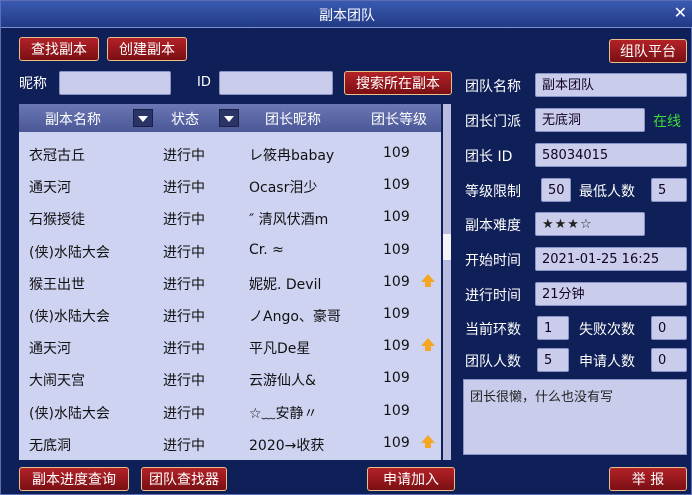 Image resolution: width=692 pixels, height=495 pixels. I want to click on cell-leader-nick: 妮妮. Devil, so click(285, 284).